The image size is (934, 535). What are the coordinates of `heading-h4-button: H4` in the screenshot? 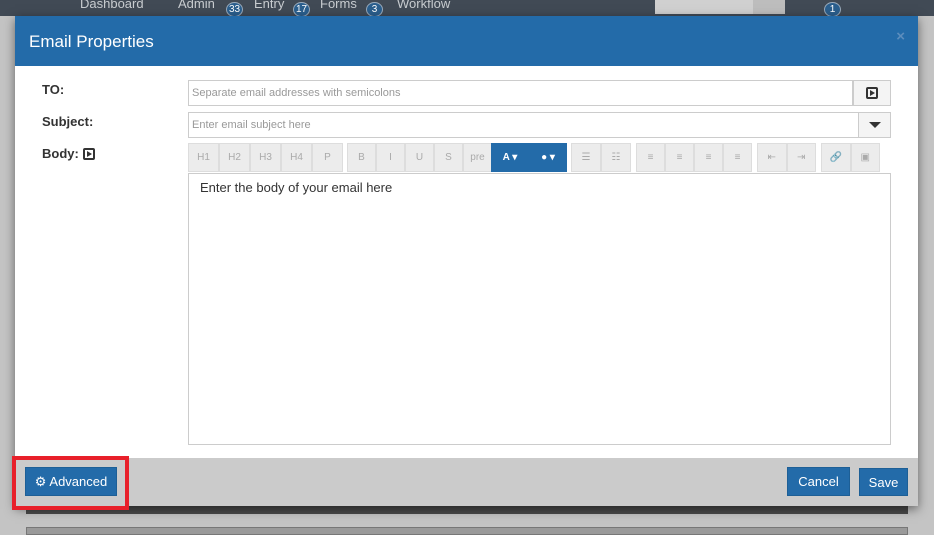 It's located at (296, 157).